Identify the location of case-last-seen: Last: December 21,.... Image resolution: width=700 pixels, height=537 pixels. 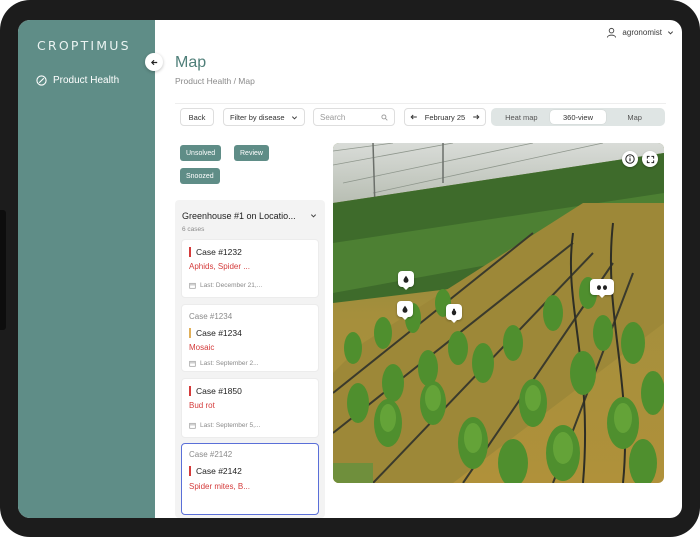
(225, 285).